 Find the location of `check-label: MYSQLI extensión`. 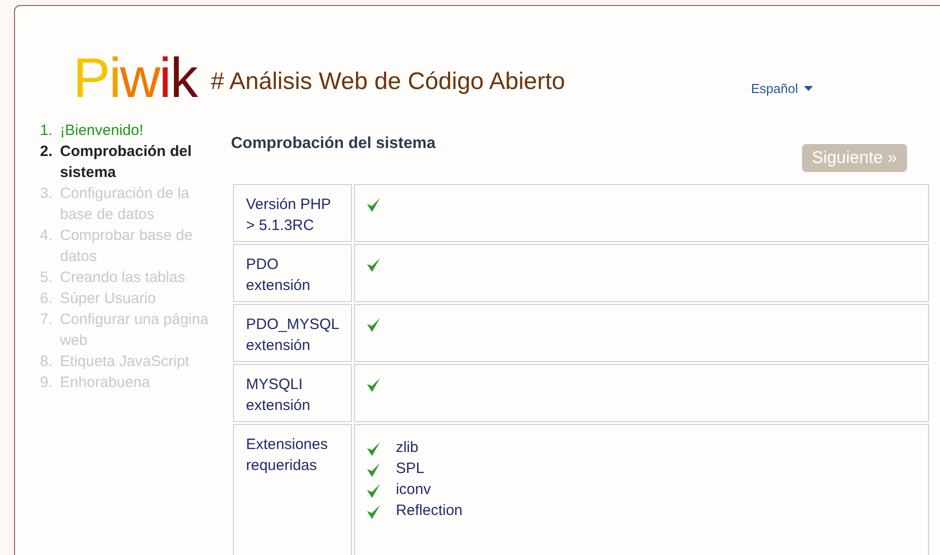

check-label: MYSQLI extensión is located at coordinates (292, 393).